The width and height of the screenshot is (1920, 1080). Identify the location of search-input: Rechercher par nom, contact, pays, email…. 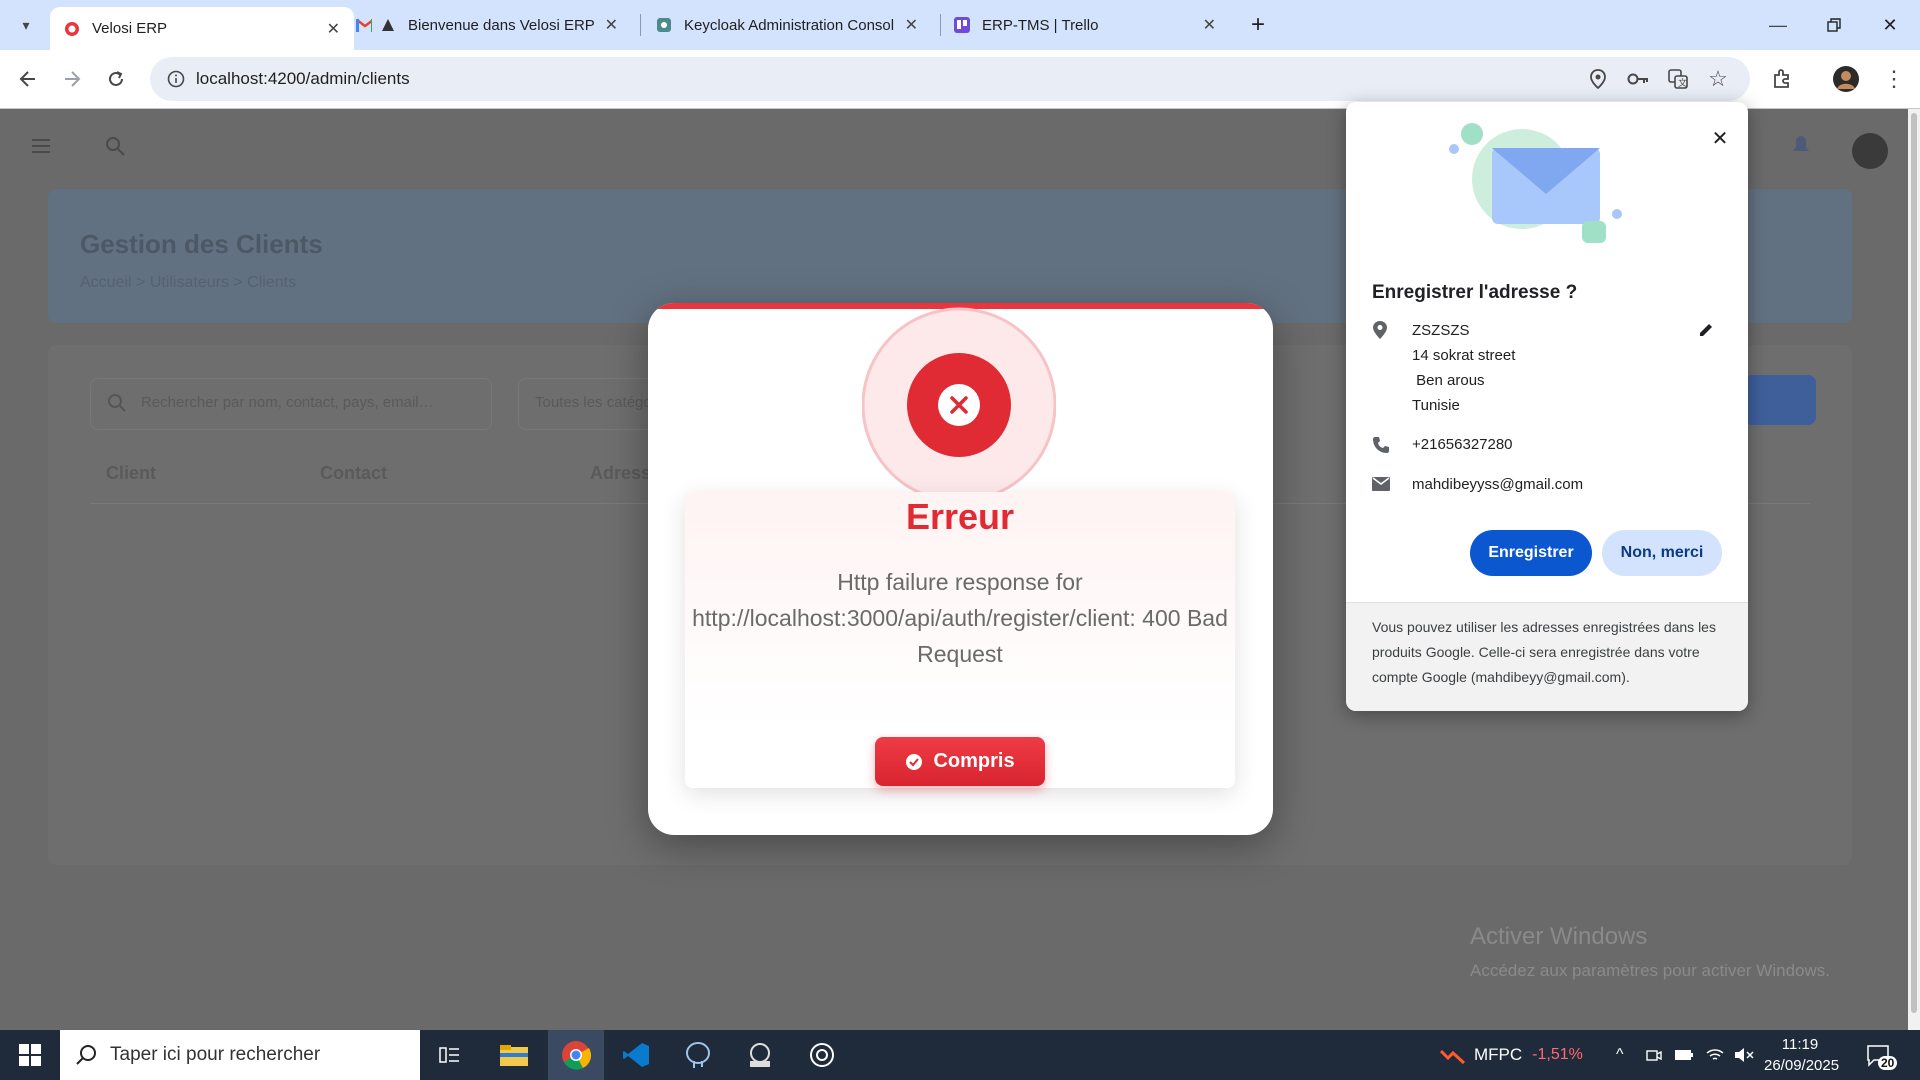
(291, 404).